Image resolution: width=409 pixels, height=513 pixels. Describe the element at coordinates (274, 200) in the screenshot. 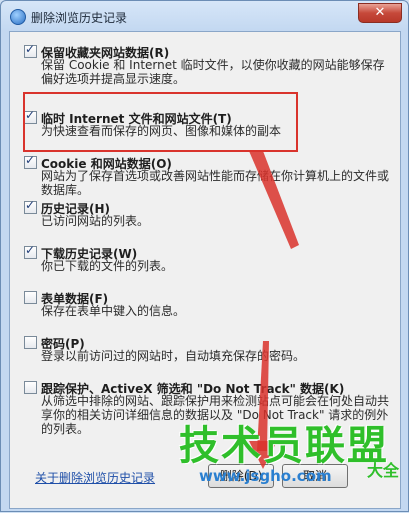

I see `annotation-arrow-diagonal` at that location.